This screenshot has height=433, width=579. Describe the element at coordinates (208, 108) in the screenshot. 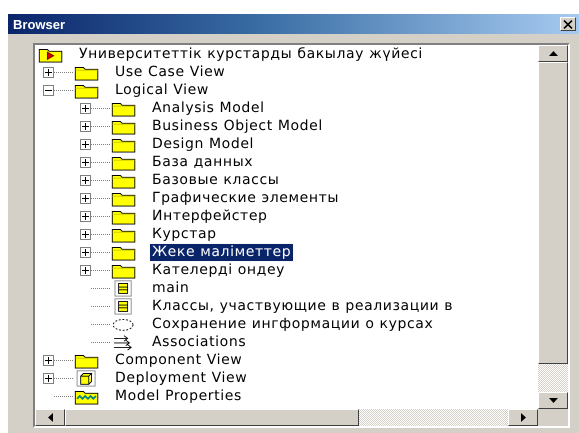

I see `tree-item: Analysis Model` at that location.